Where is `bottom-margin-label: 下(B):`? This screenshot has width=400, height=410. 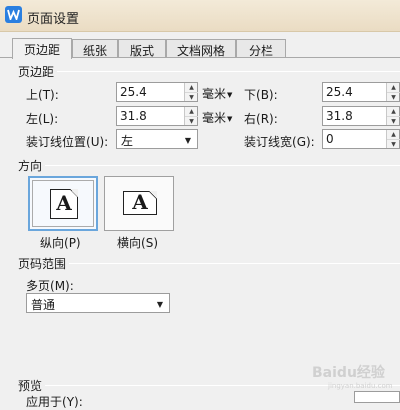
bottom-margin-label: 下(B): is located at coordinates (261, 95).